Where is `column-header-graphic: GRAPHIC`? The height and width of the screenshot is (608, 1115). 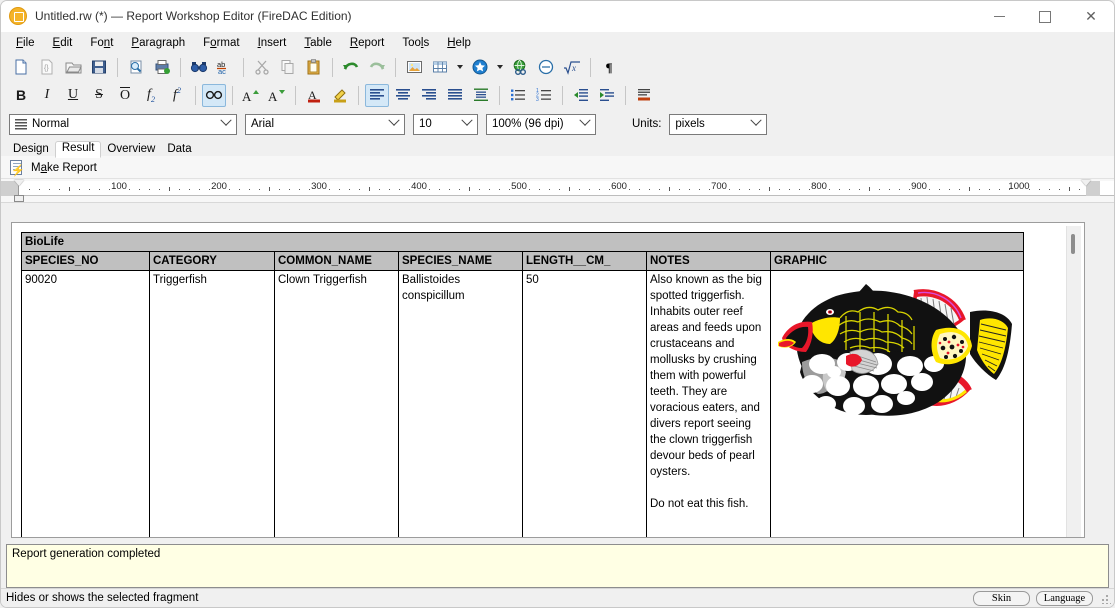 column-header-graphic: GRAPHIC is located at coordinates (897, 261).